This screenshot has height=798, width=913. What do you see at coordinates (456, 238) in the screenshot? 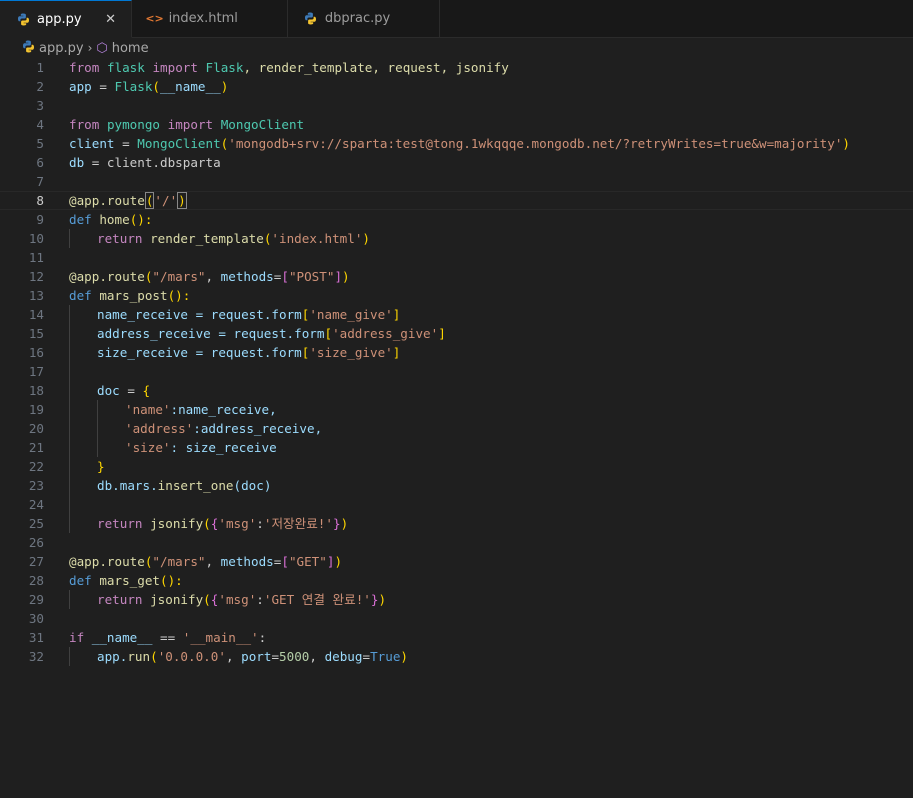
I see `code-line: 10 return render_template('index.html')` at bounding box center [456, 238].